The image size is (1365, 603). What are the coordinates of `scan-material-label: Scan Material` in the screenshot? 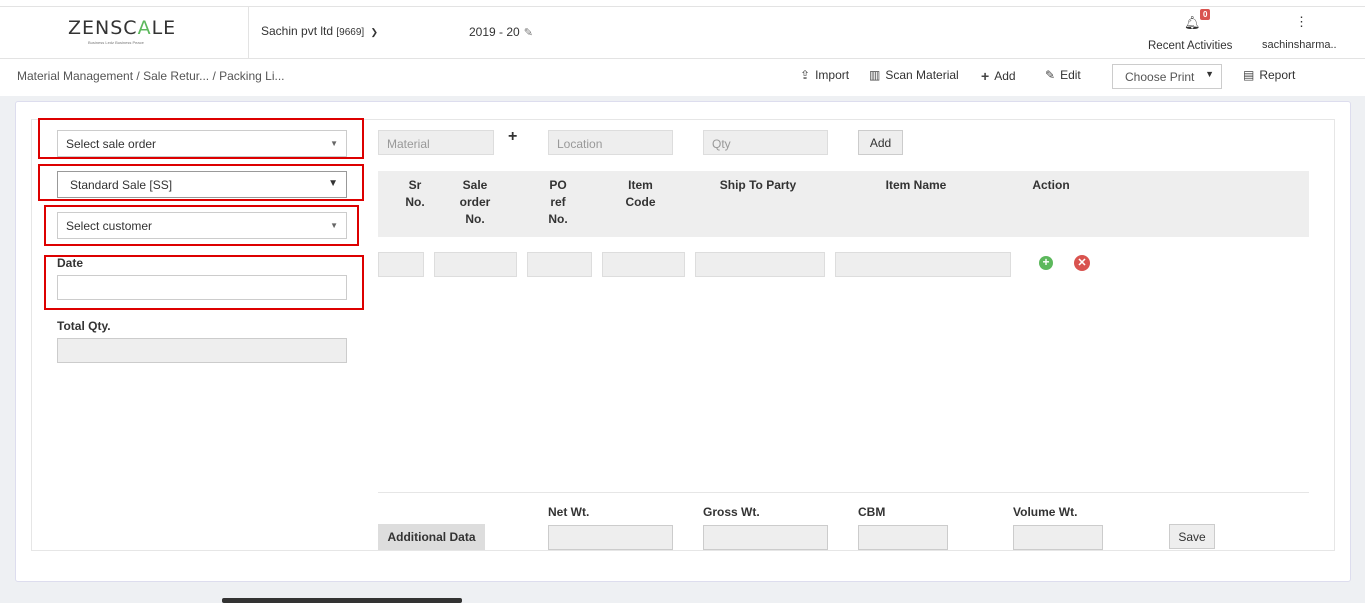 It's located at (922, 75).